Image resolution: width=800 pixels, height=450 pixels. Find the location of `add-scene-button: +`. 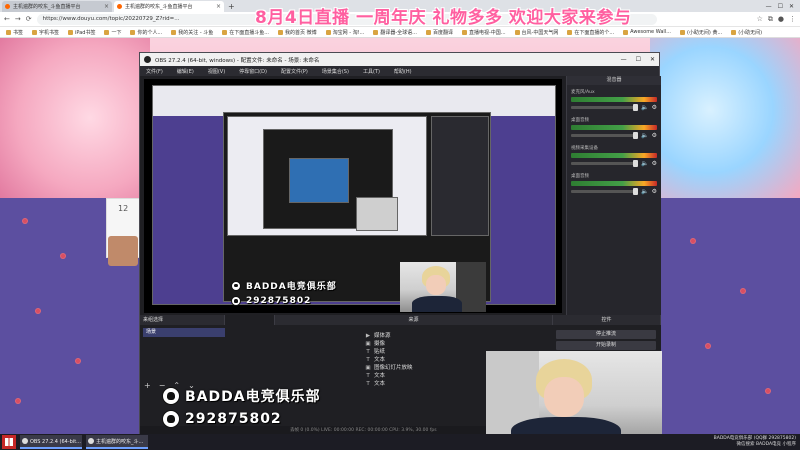

add-scene-button: + is located at coordinates (147, 385).